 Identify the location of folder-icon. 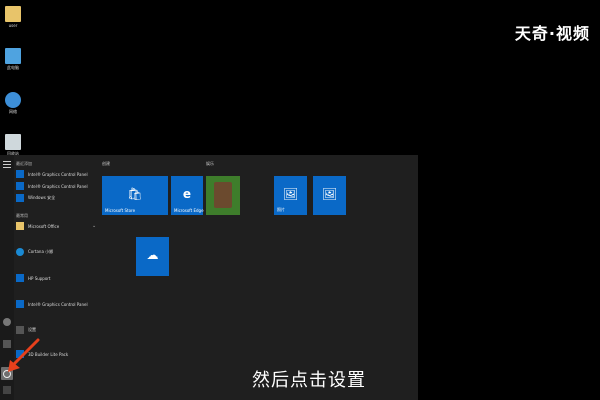
(20, 226).